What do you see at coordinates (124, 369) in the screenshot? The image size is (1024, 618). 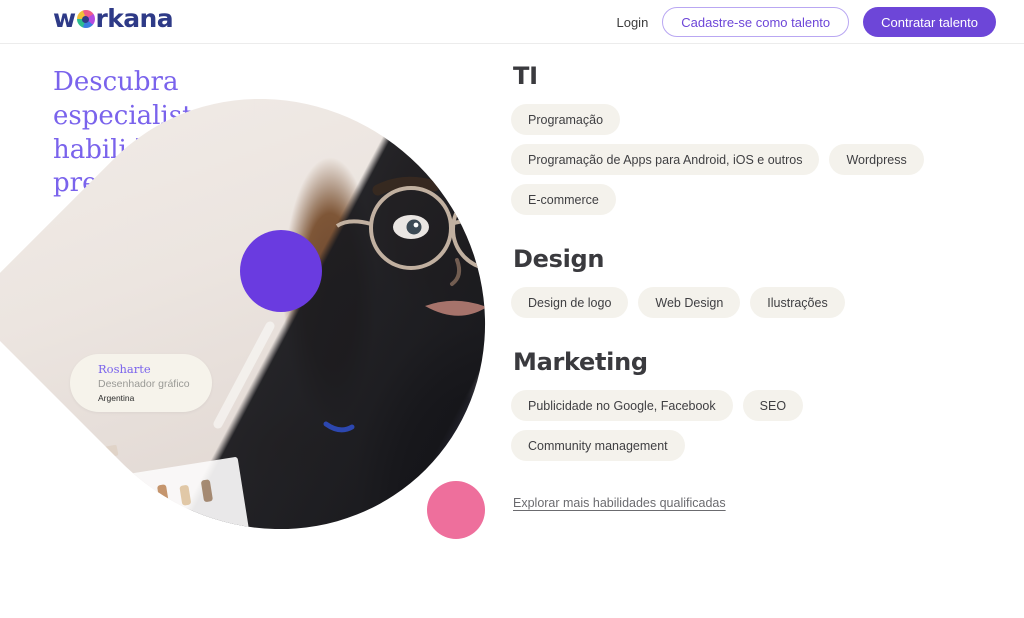 I see `profile-name: Rosharte` at bounding box center [124, 369].